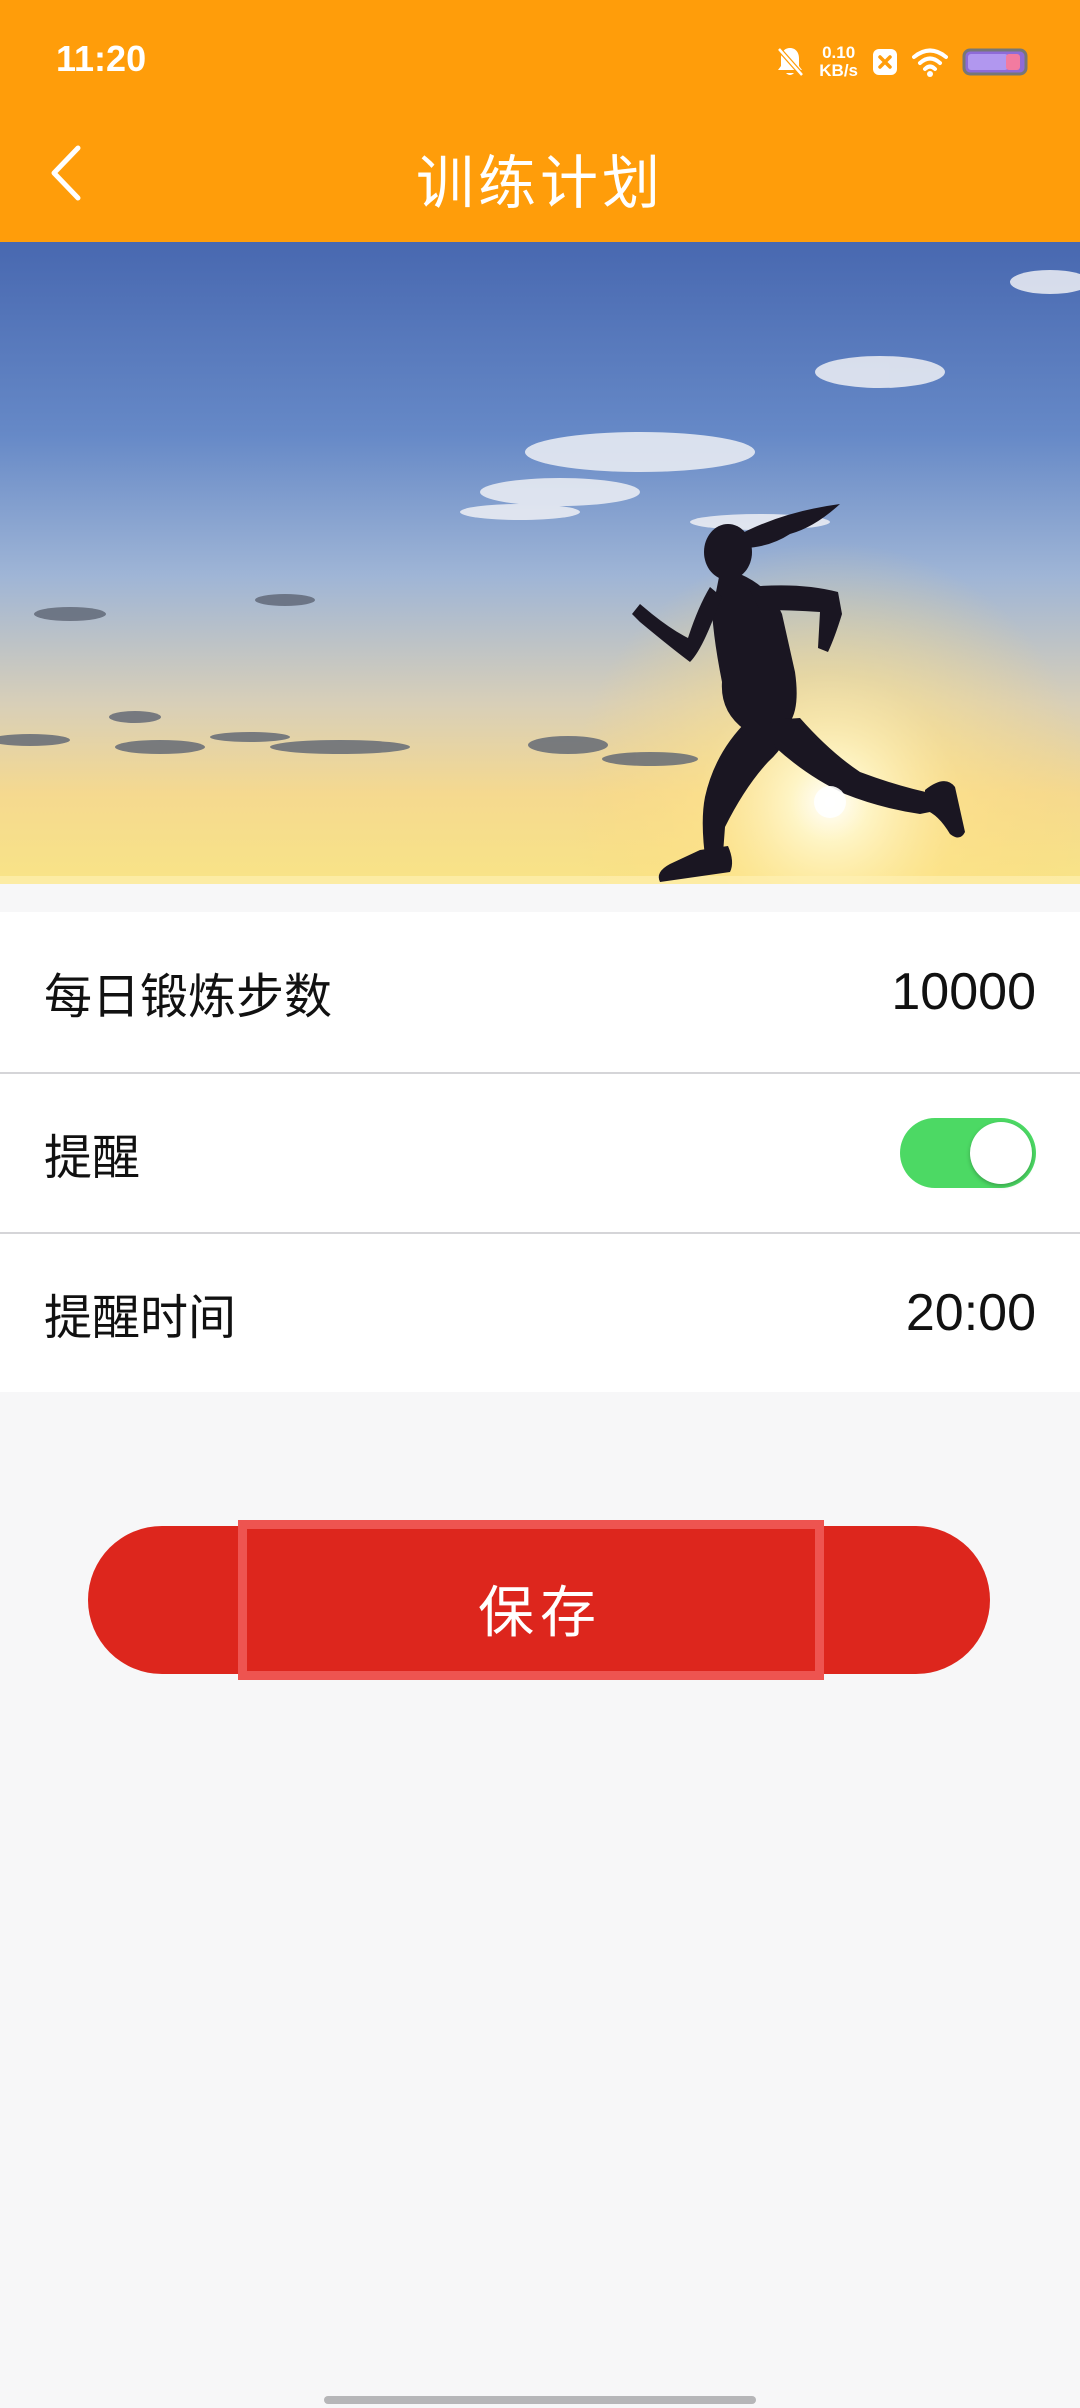  I want to click on net-speed: 0.10 KB/s, so click(838, 62).